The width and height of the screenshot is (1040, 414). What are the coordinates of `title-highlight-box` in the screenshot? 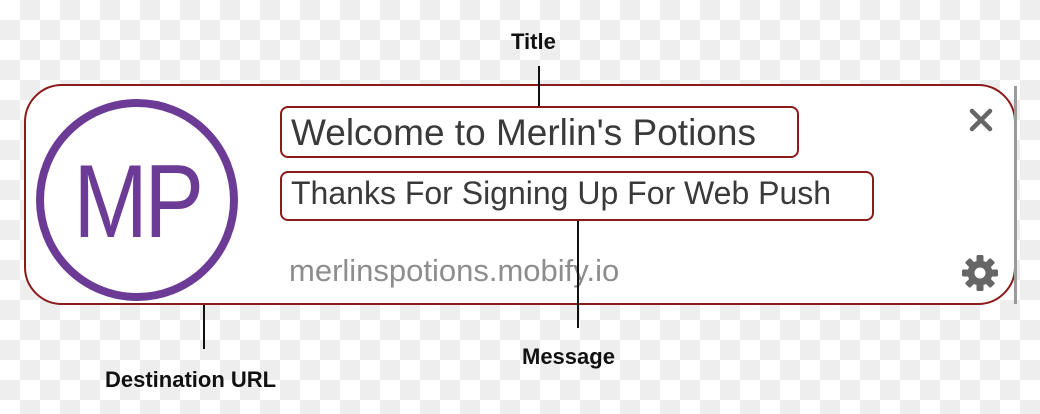 It's located at (539, 132).